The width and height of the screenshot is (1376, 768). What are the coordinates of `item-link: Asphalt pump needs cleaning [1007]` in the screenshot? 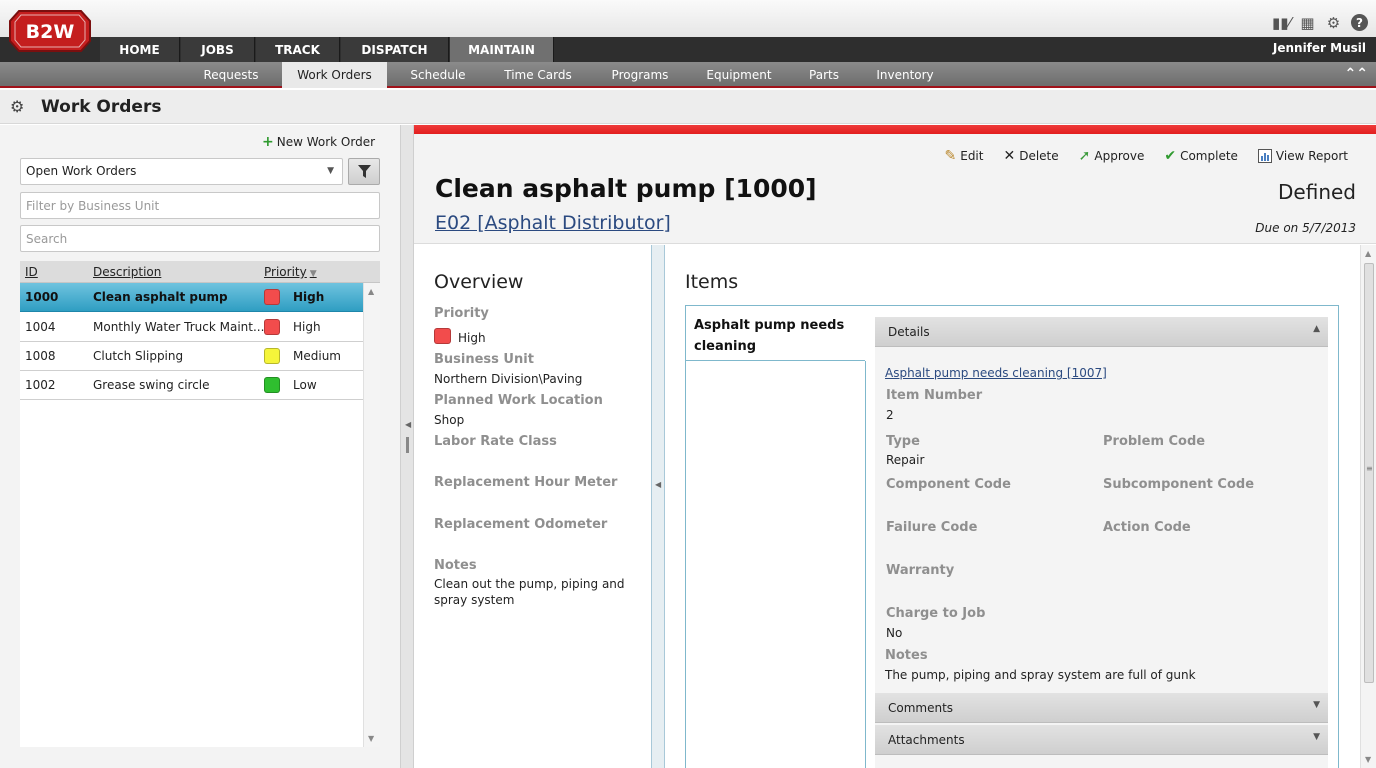 It's located at (996, 373).